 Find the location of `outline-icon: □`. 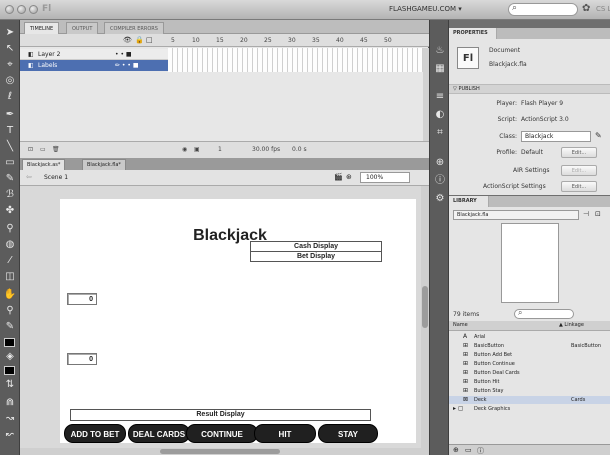

outline-icon: □ is located at coordinates (149, 40).